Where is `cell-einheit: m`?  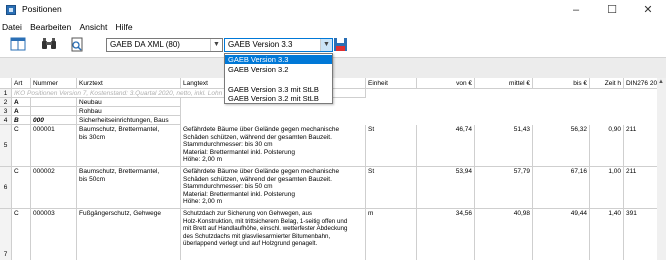
cell-einheit: m is located at coordinates (391, 234).